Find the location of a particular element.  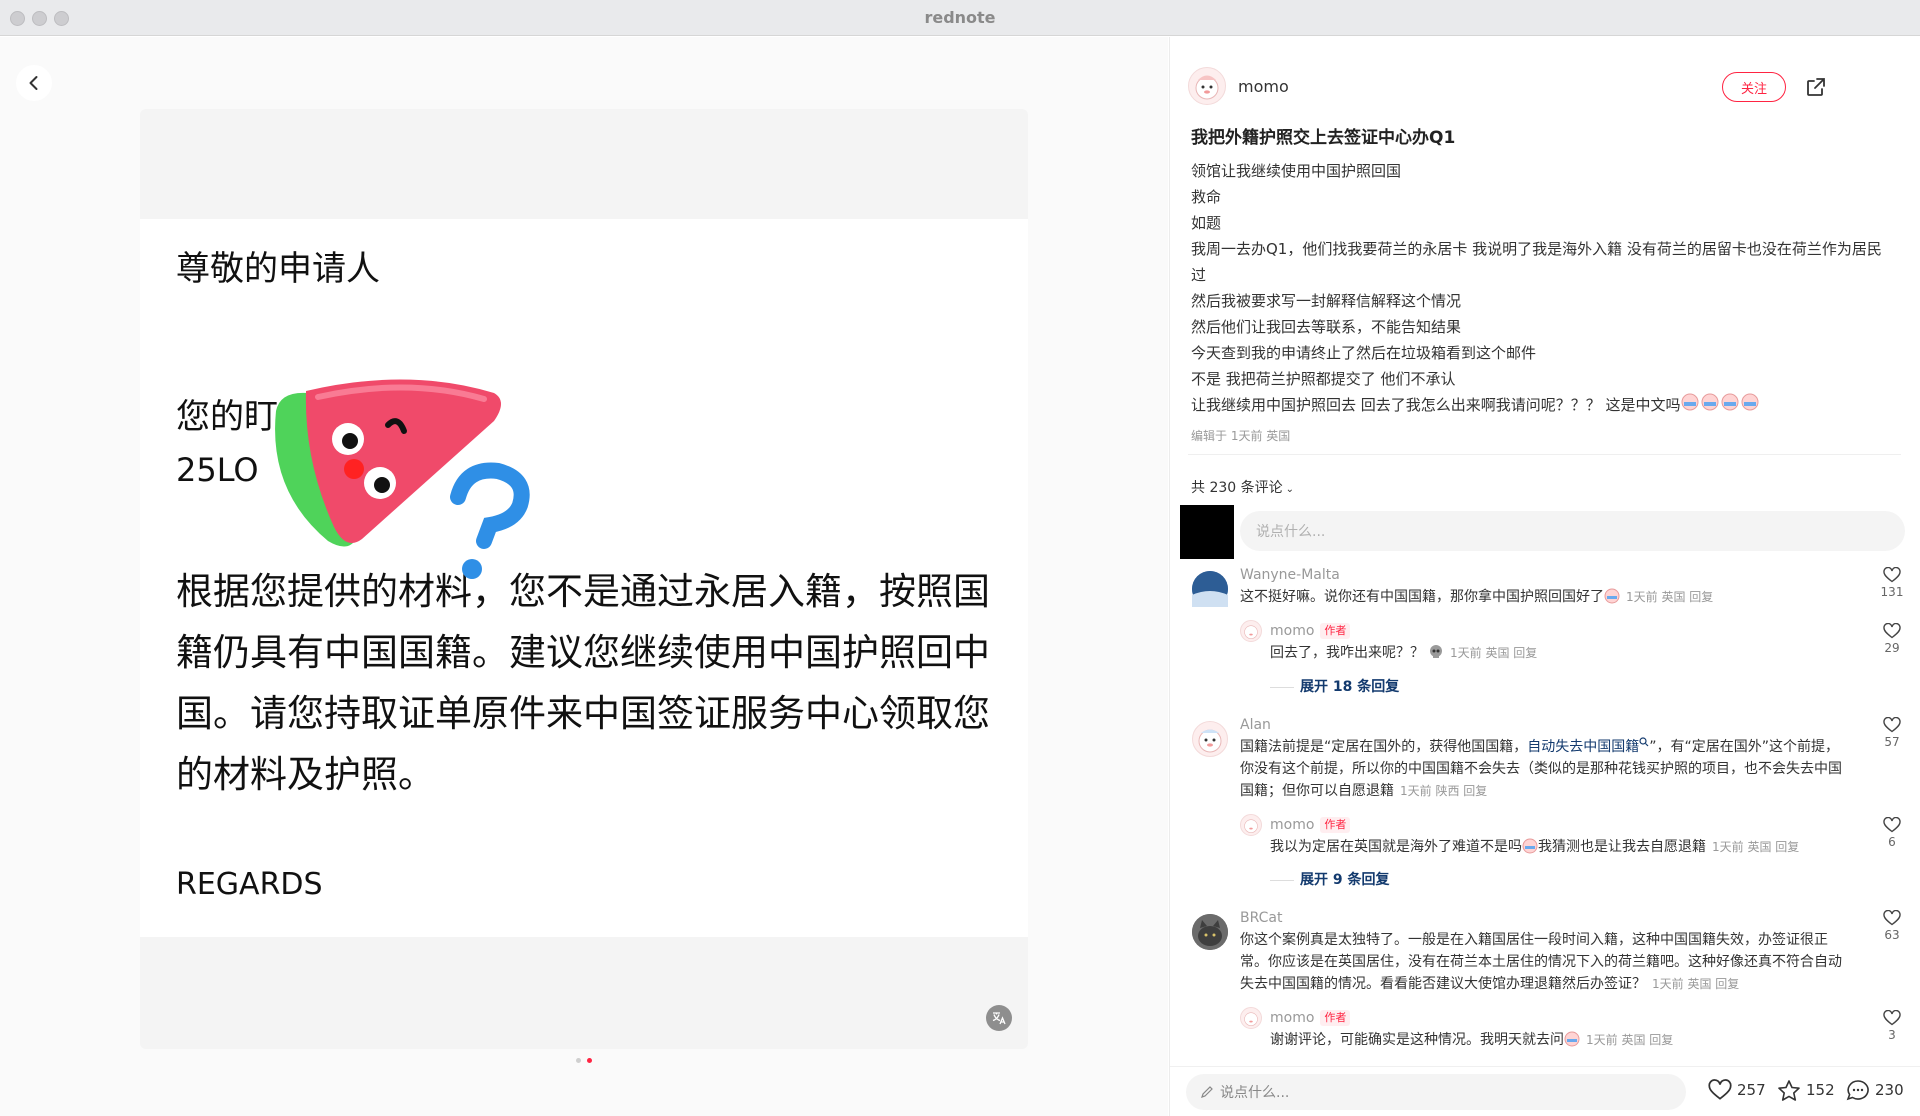

pagination-dot-active is located at coordinates (589, 1060).